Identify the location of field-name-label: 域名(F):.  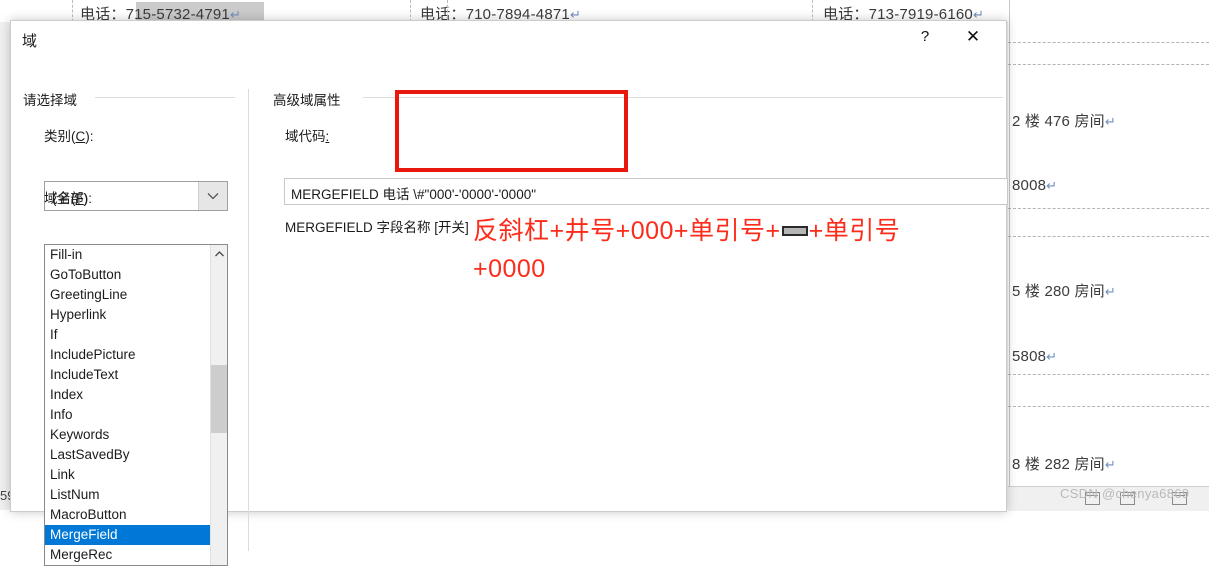
(68, 197).